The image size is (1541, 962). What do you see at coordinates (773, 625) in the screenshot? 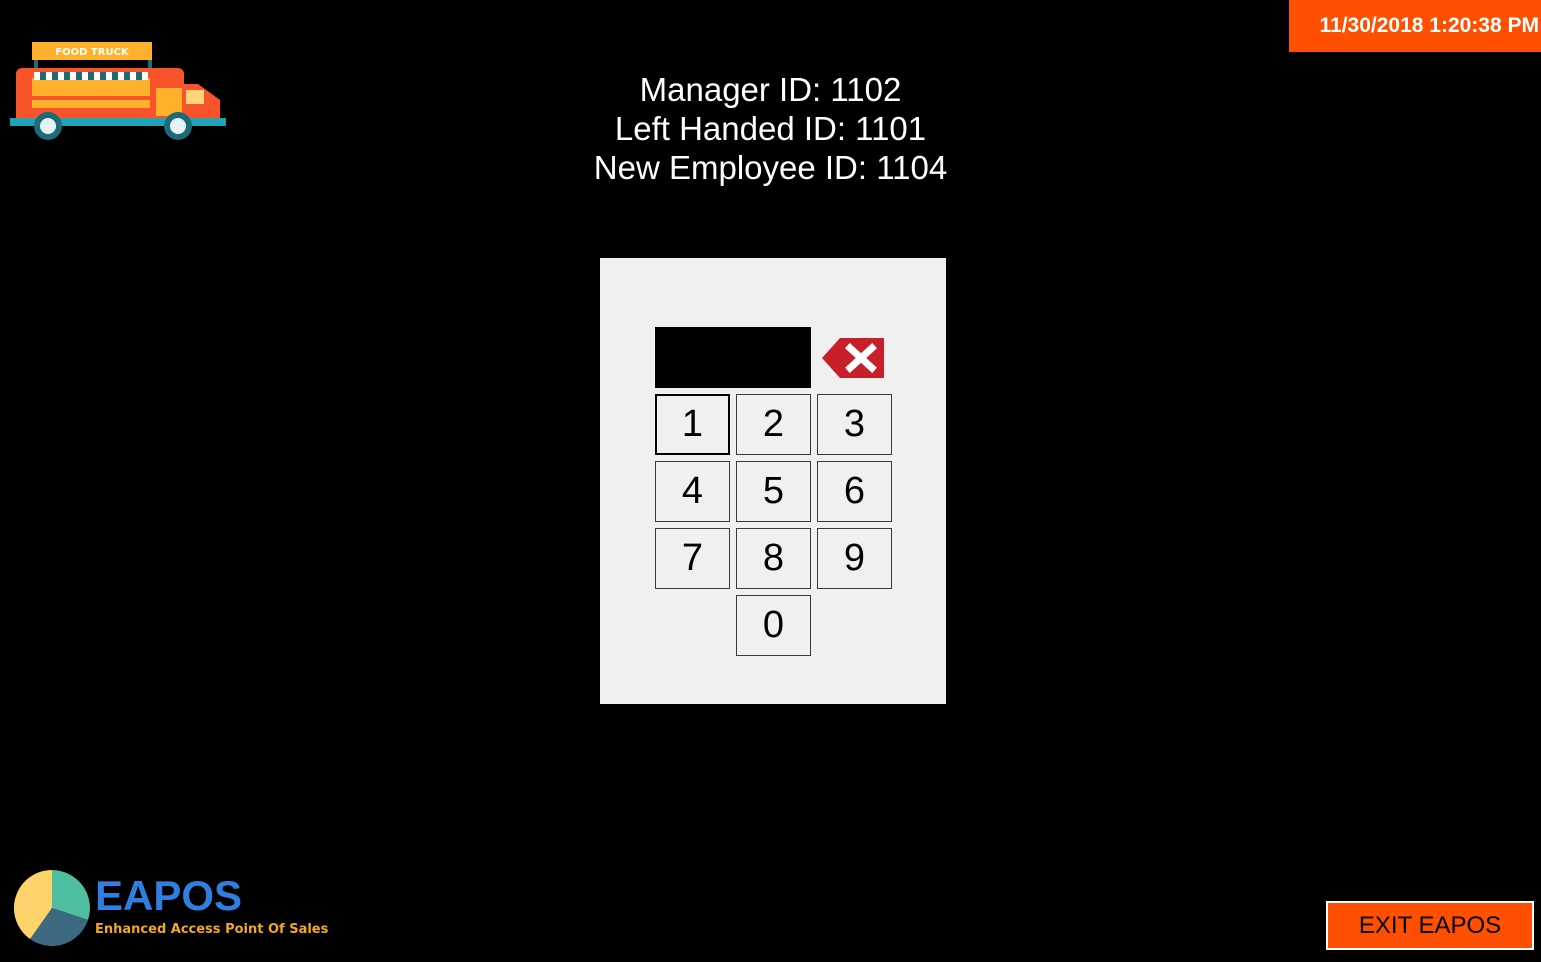
I see `keypad-key-0: 0` at bounding box center [773, 625].